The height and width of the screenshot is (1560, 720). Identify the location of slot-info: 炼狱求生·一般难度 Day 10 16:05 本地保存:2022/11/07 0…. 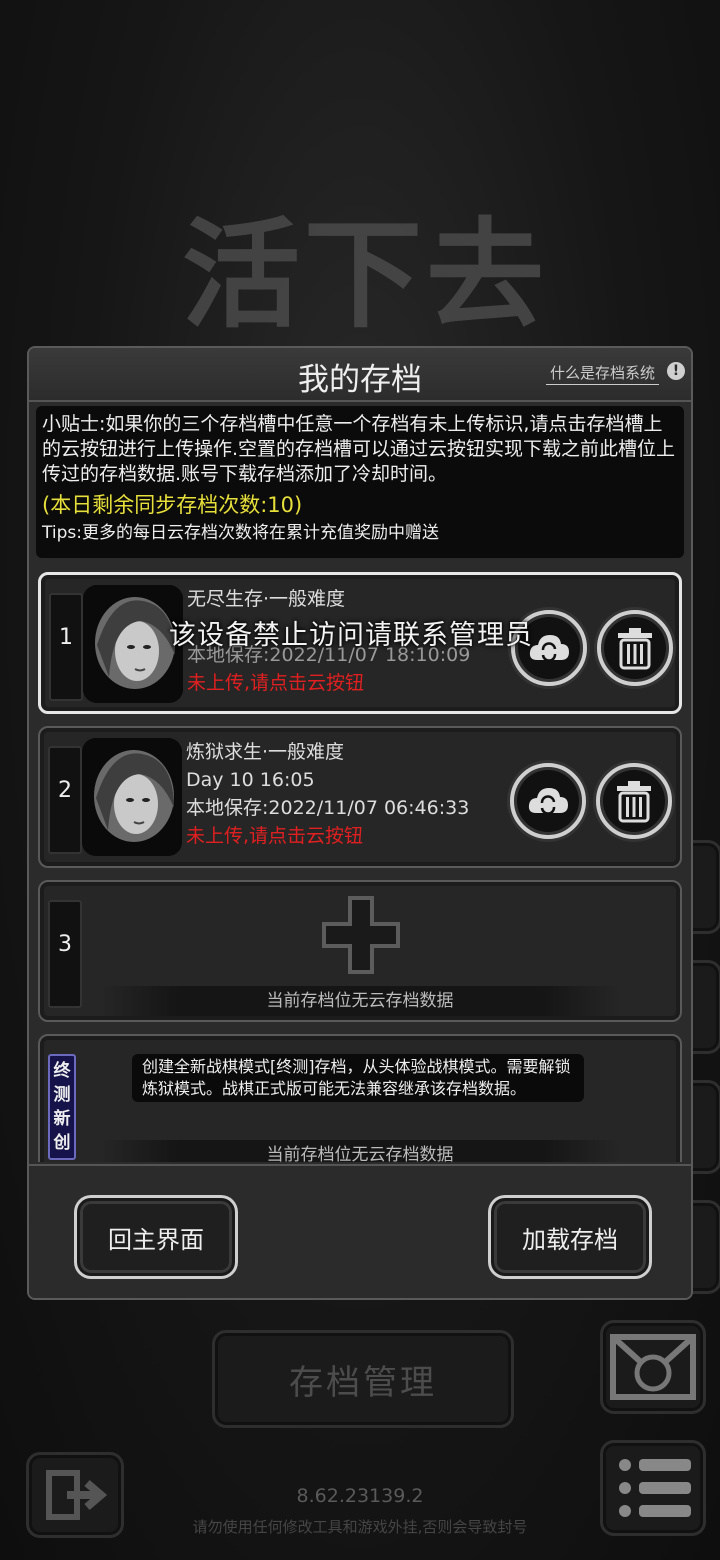
(327, 794).